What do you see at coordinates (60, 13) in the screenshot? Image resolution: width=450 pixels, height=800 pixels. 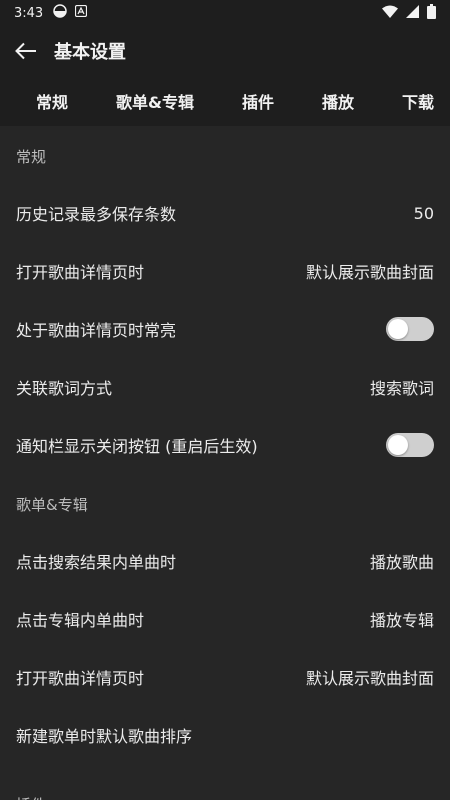 I see `theme-toggle-icon` at bounding box center [60, 13].